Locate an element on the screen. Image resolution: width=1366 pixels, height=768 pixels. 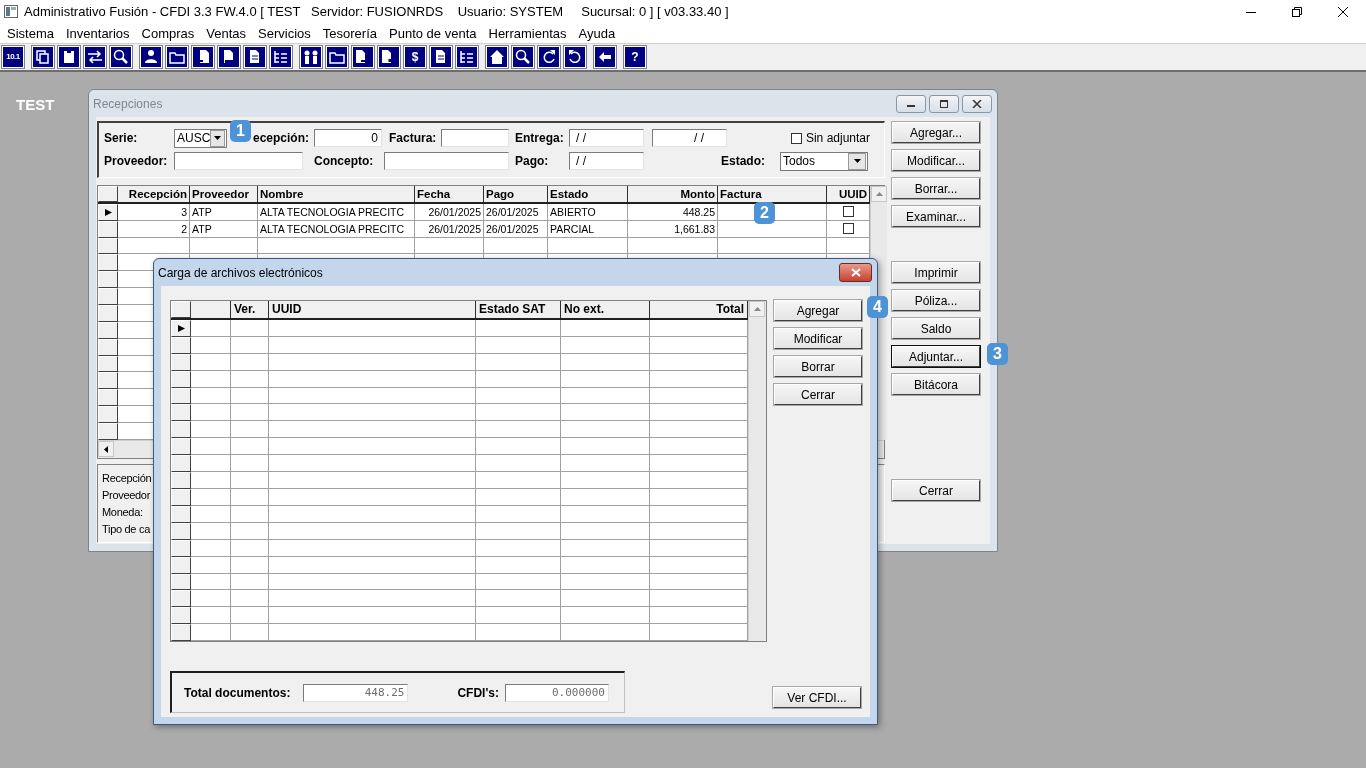
menu-item: Ventas is located at coordinates (226, 33).